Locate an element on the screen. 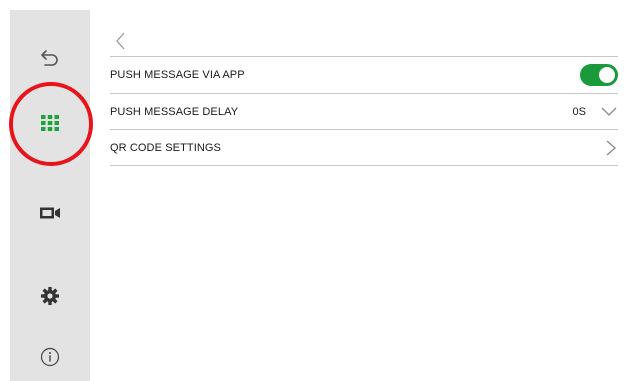 This screenshot has width=632, height=381. back-button is located at coordinates (122, 41).